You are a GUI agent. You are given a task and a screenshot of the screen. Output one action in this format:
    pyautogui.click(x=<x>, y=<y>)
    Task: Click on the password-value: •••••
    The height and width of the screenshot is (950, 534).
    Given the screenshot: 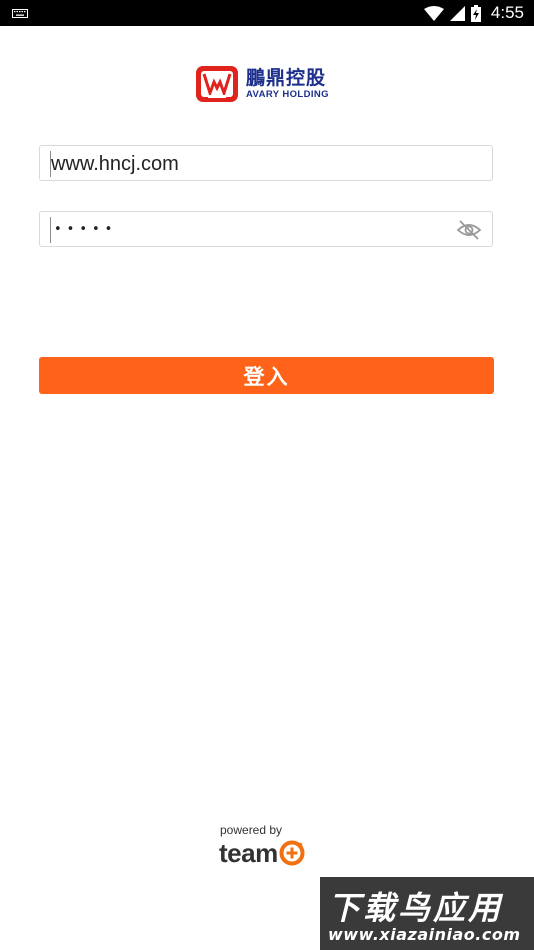 What is the action you would take?
    pyautogui.click(x=86, y=229)
    